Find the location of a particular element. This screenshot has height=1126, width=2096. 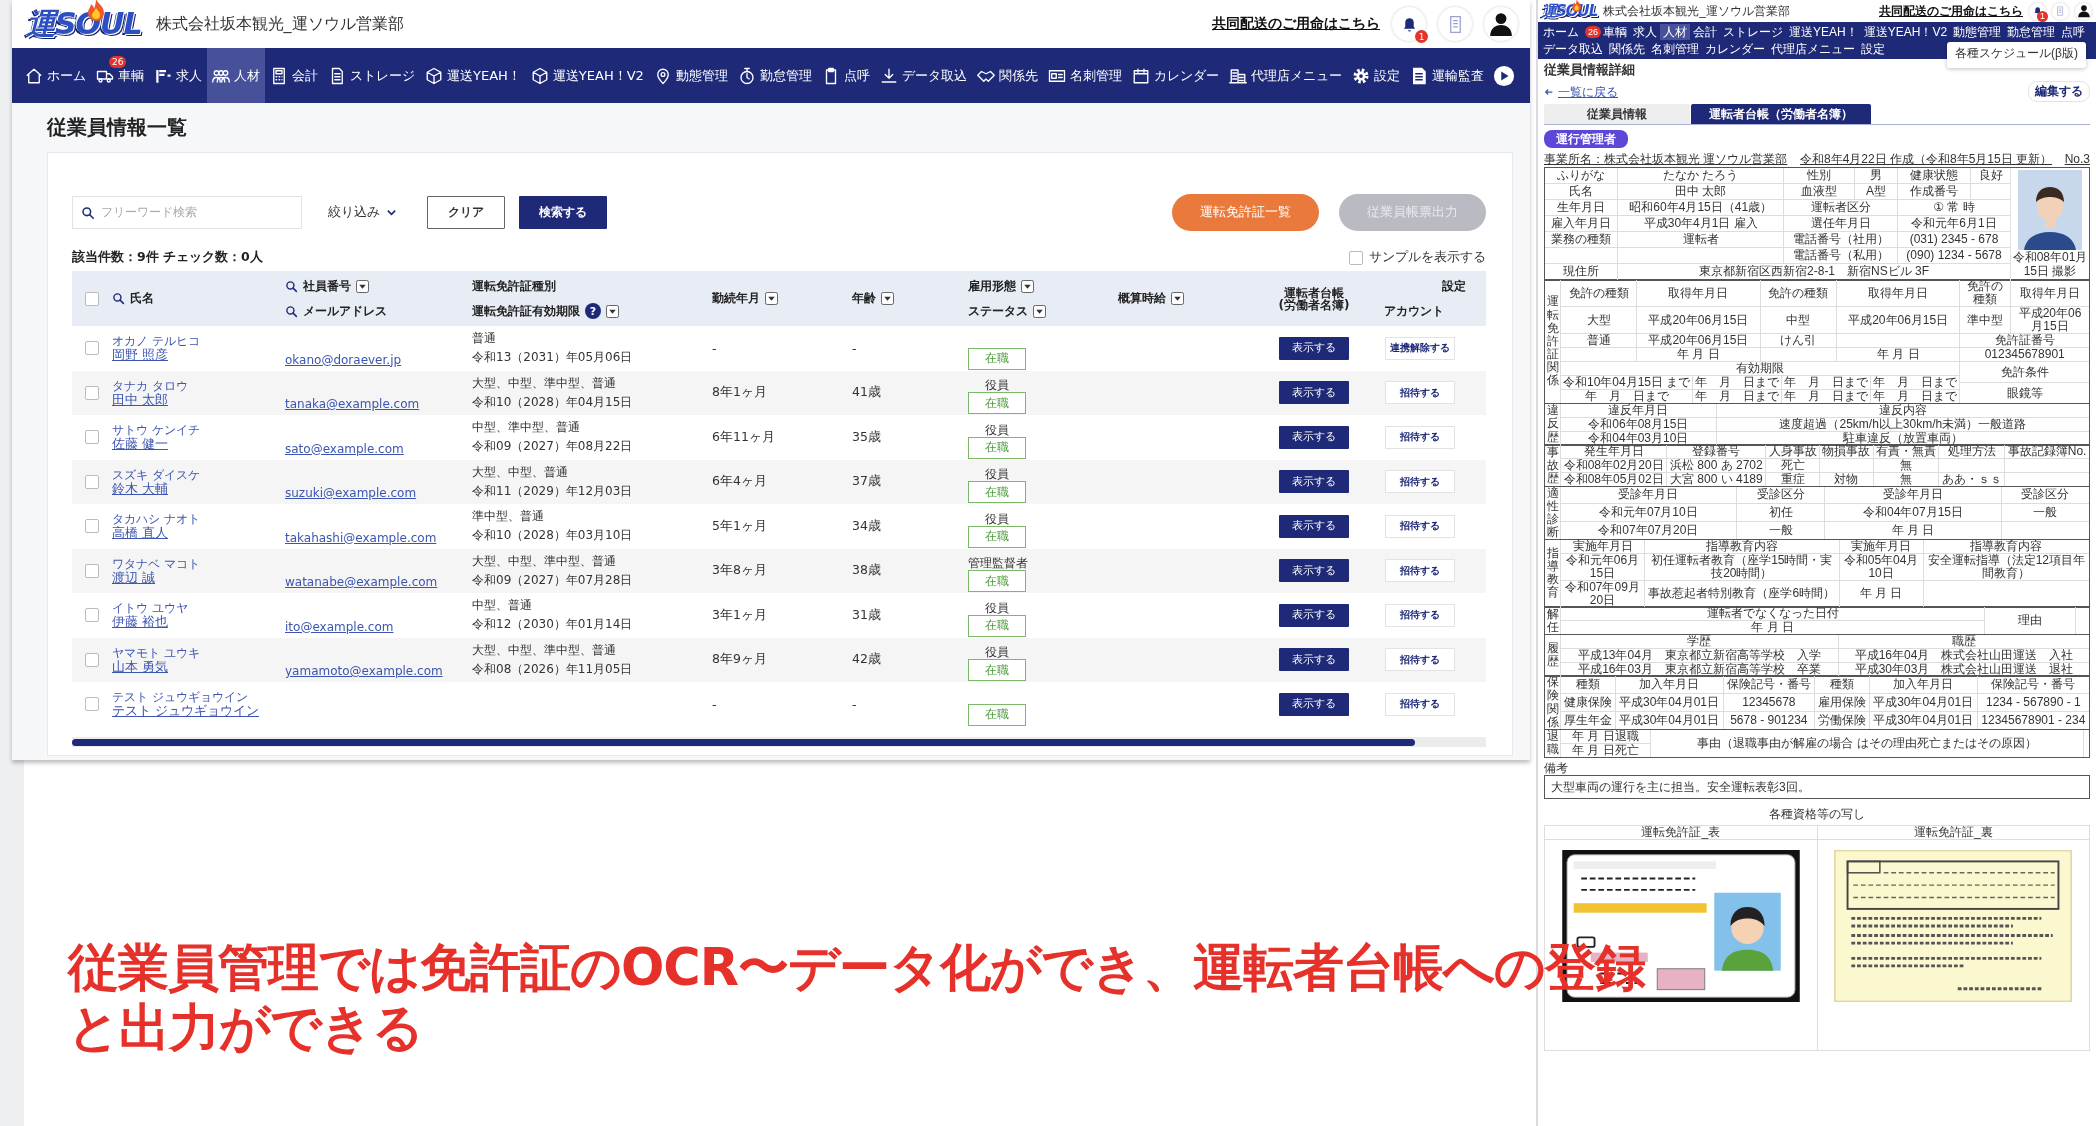

employee-link: テスト ジュウギョウイン is located at coordinates (185, 711).